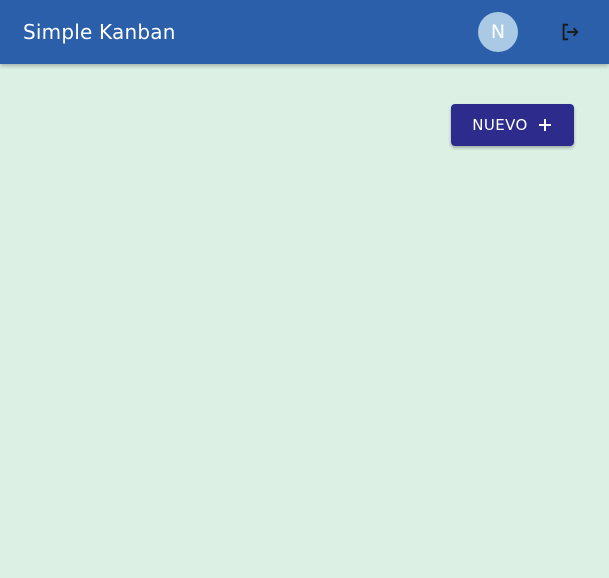 The image size is (609, 578). Describe the element at coordinates (498, 32) in the screenshot. I see `user-avatar: N` at that location.